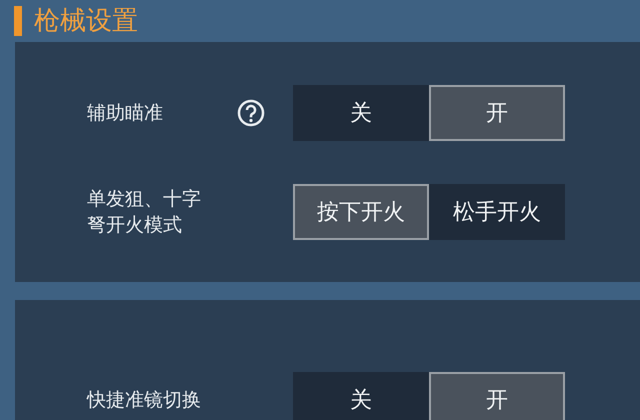 This screenshot has height=420, width=640. I want to click on accent-bar, so click(18, 21).